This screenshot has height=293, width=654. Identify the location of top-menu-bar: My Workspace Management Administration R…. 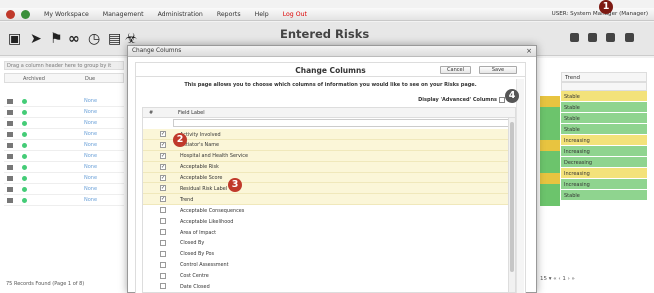
(327, 14).